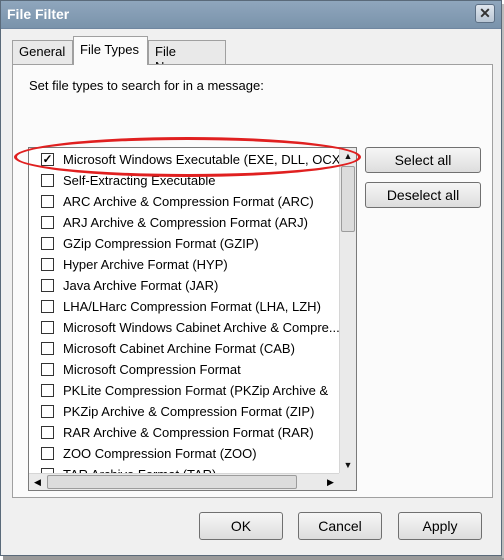  I want to click on file-type-item: PKZip Archive & Compression Format (ZIP), so click(184, 412).